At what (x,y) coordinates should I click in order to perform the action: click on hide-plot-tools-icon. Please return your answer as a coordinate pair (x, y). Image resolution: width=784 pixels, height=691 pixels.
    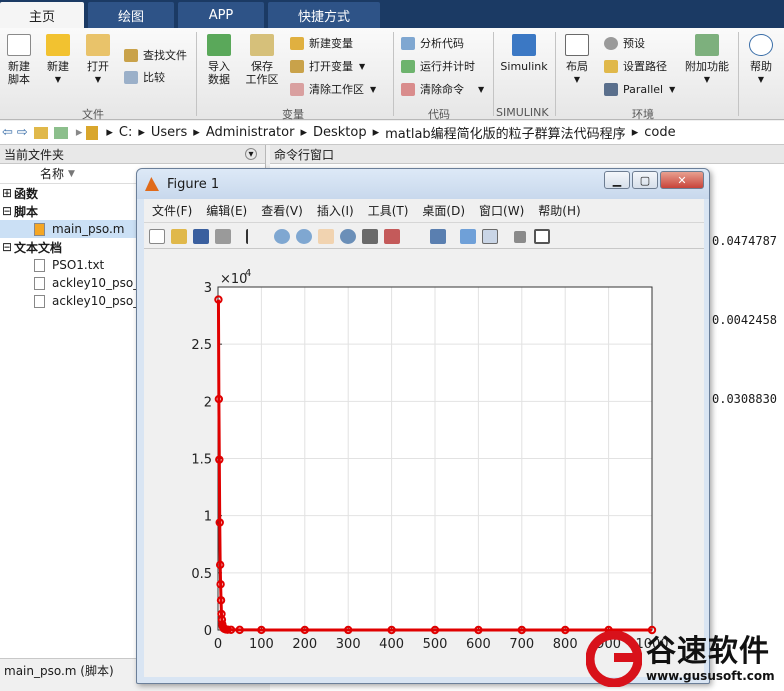
    Looking at the image, I should click on (520, 237).